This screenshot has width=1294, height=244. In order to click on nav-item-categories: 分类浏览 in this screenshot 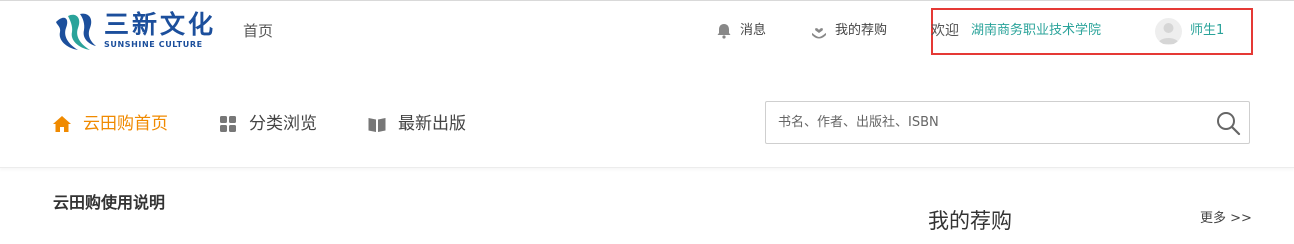, I will do `click(267, 124)`.